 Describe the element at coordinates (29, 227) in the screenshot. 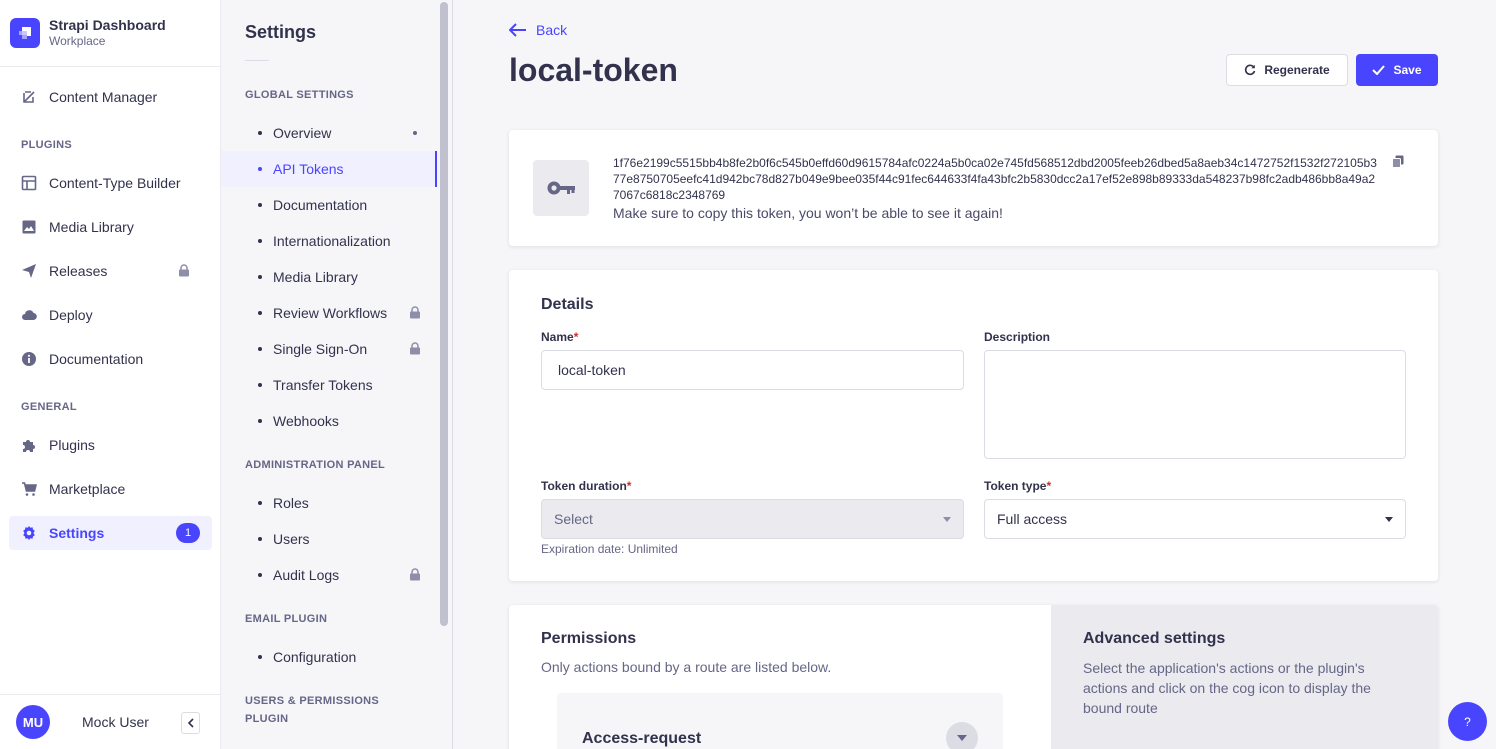

I see `image-icon` at that location.